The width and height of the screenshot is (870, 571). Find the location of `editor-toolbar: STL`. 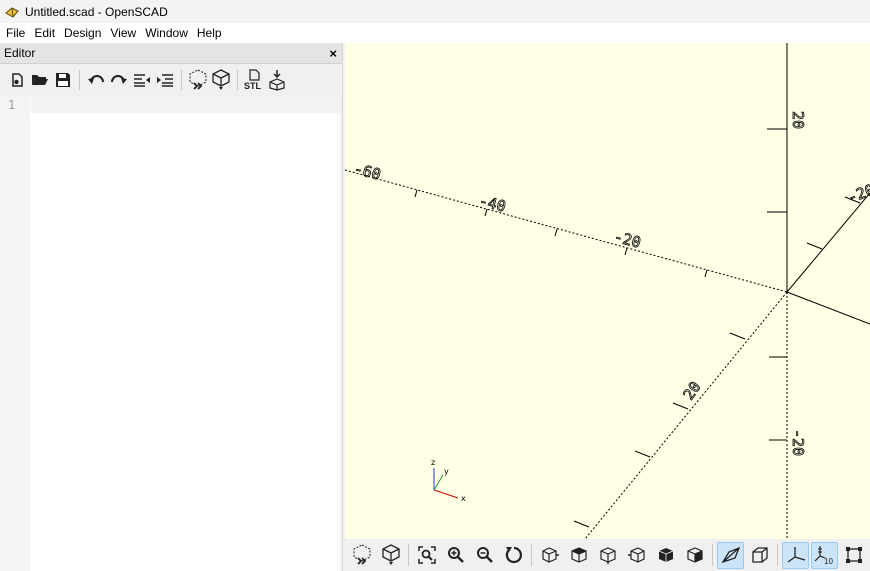

editor-toolbar: STL is located at coordinates (171, 79).